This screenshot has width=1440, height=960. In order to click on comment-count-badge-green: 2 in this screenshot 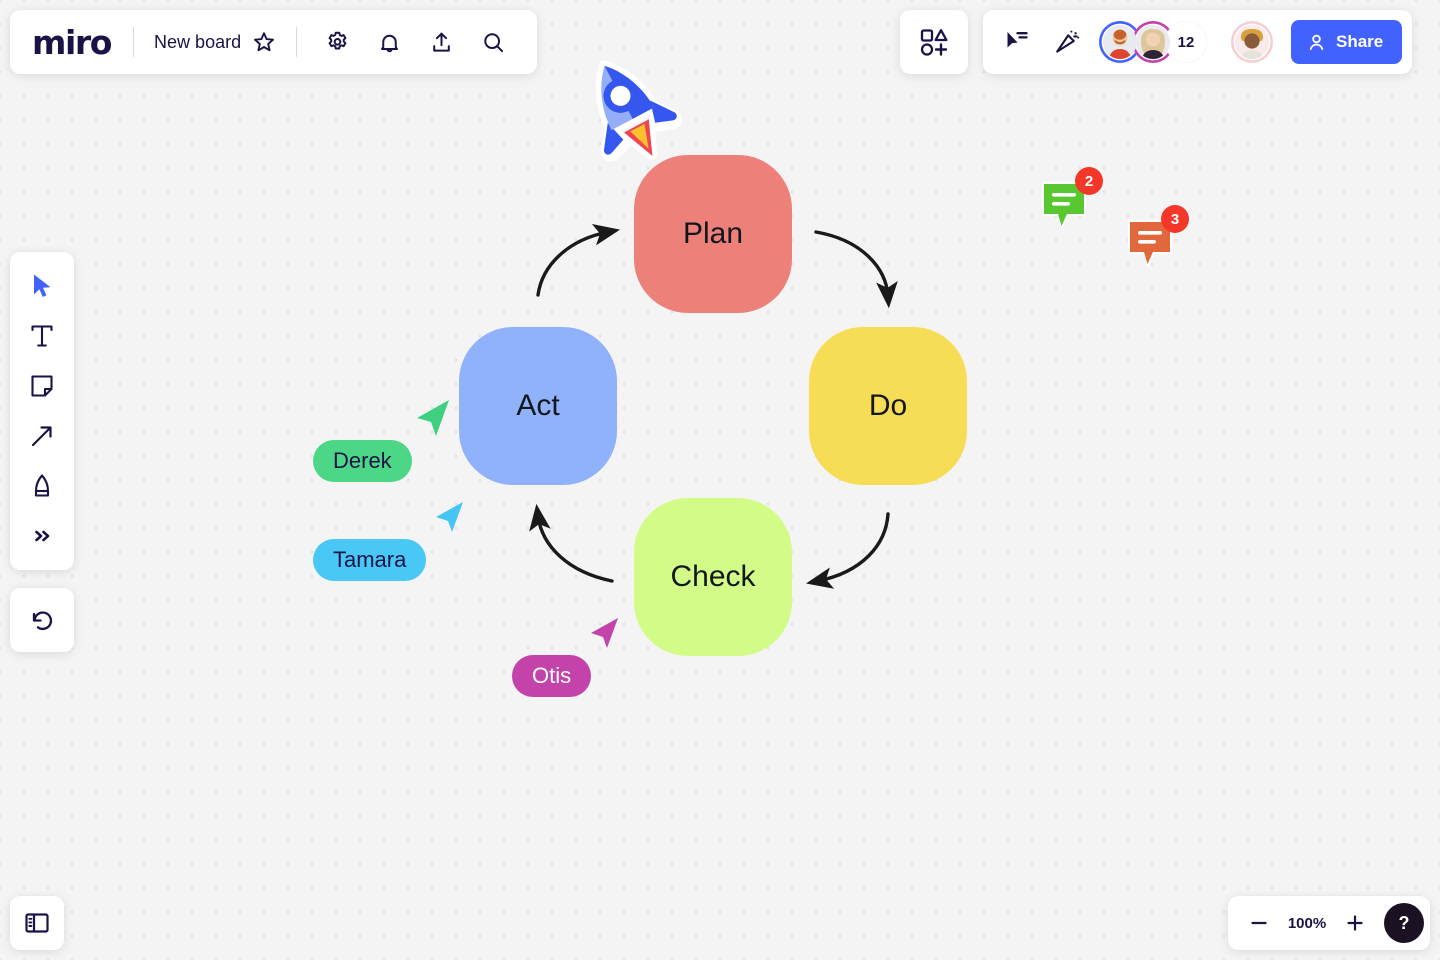, I will do `click(1089, 181)`.